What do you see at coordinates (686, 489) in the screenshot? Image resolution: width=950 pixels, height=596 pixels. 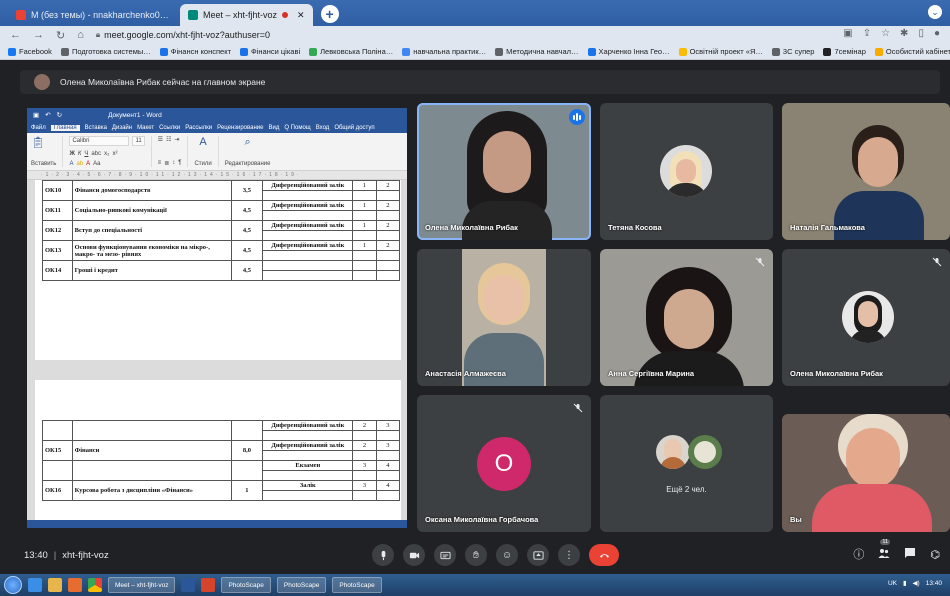 I see `more-participants-label: Ещё 2 чел.` at bounding box center [686, 489].